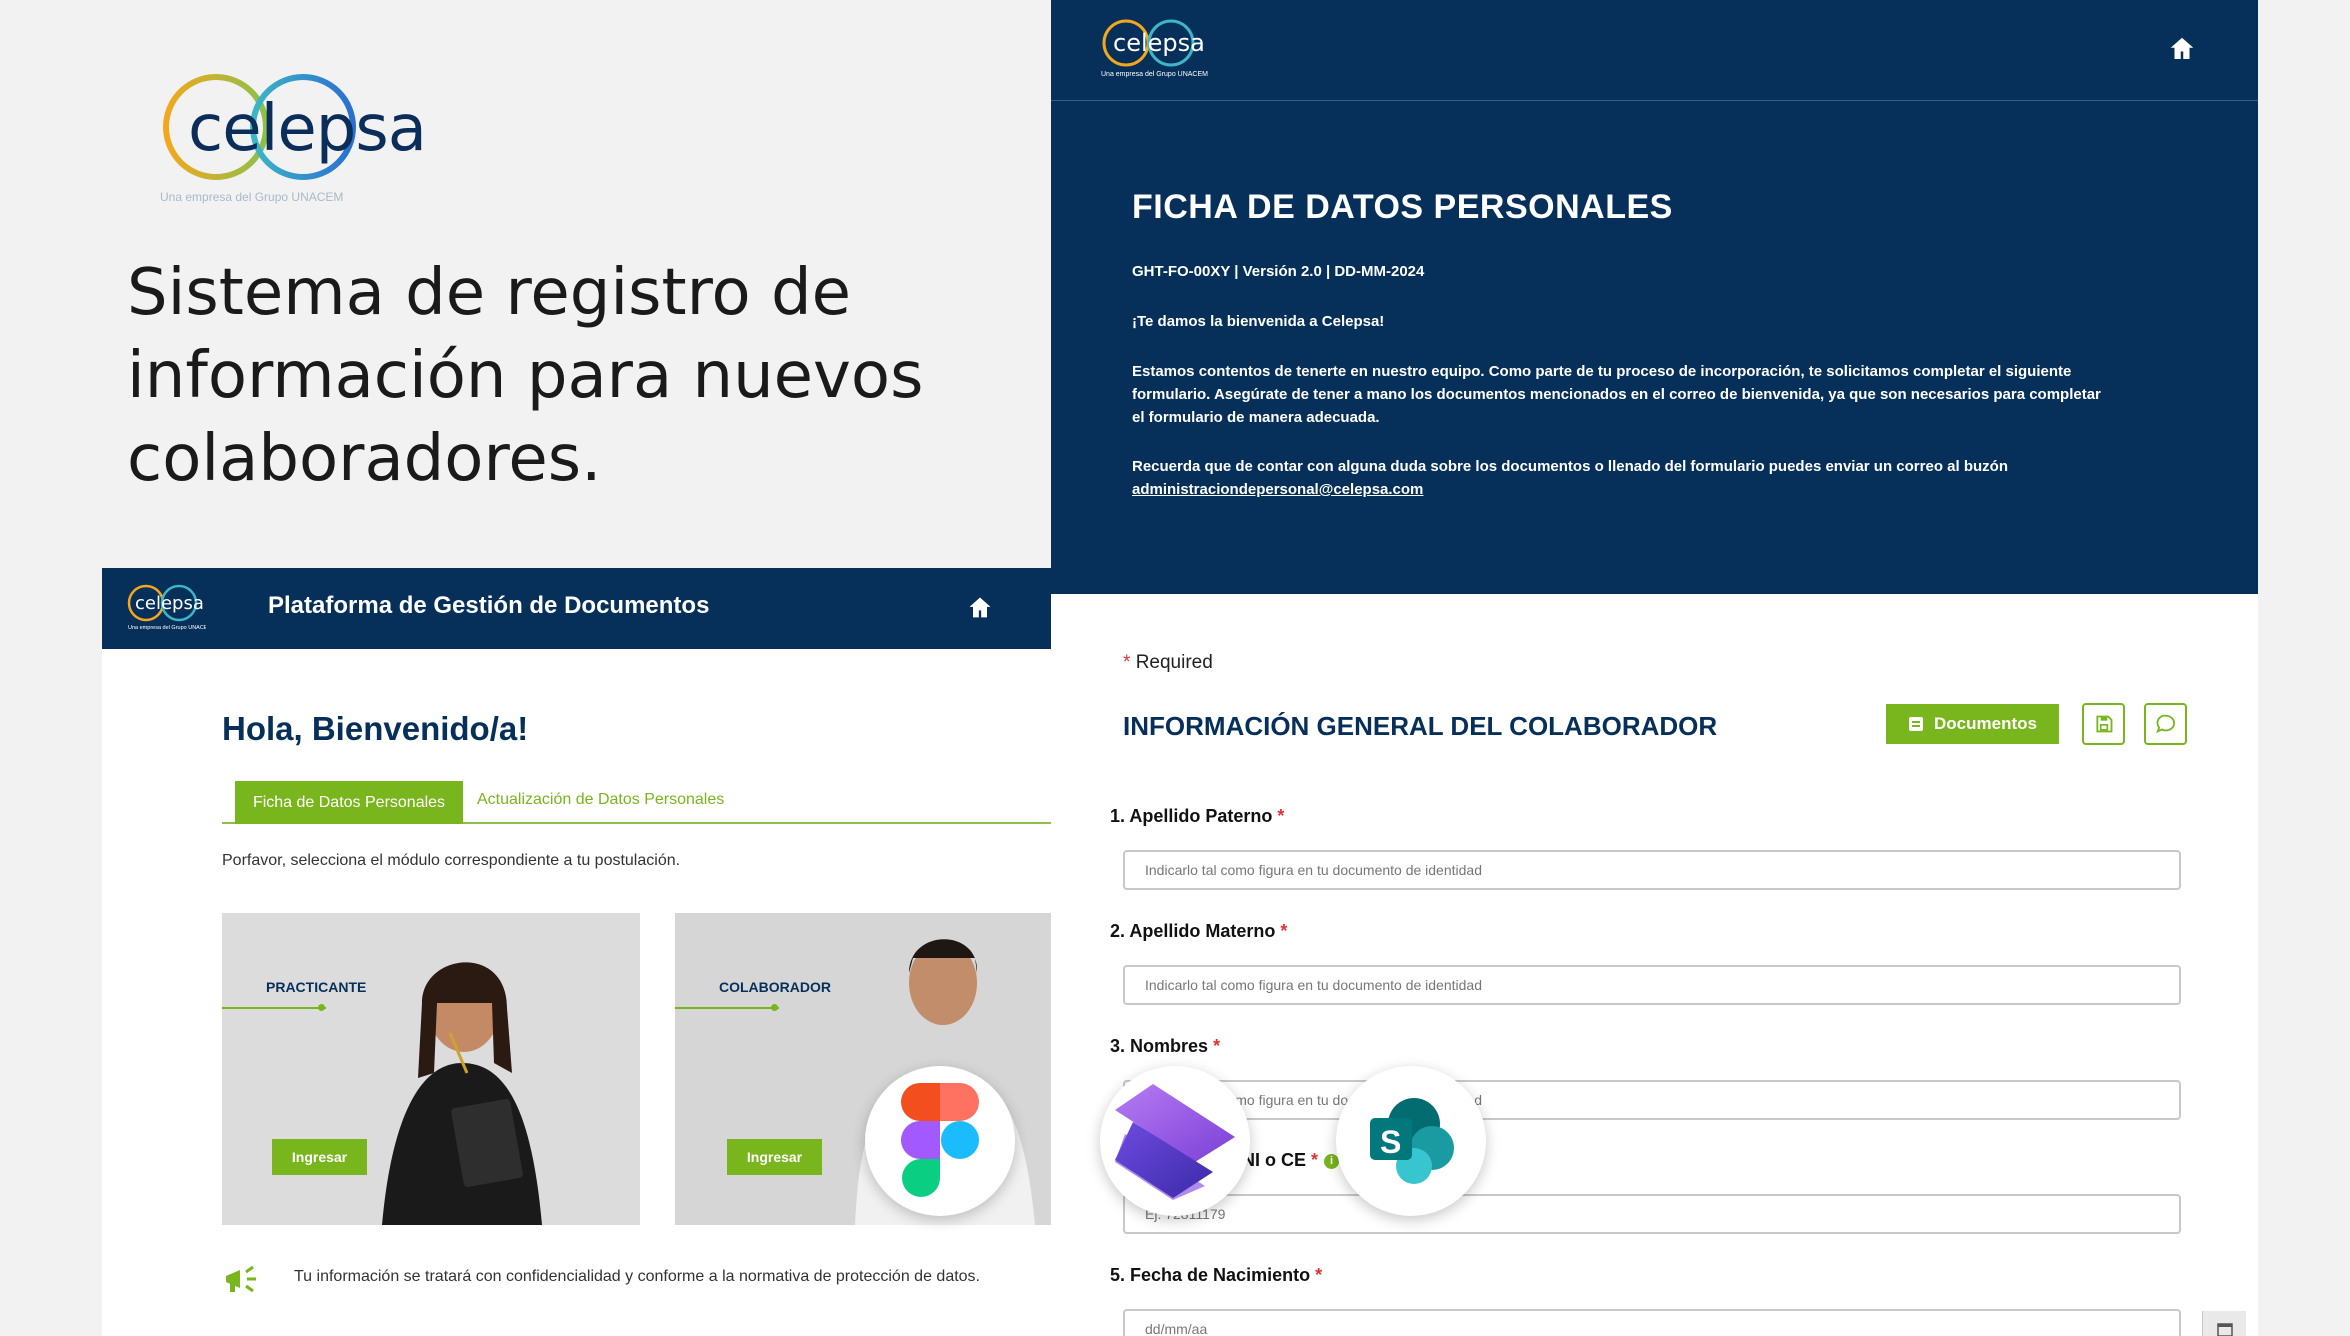 This screenshot has width=2350, height=1336. Describe the element at coordinates (2225, 1329) in the screenshot. I see `calendar-icon` at that location.